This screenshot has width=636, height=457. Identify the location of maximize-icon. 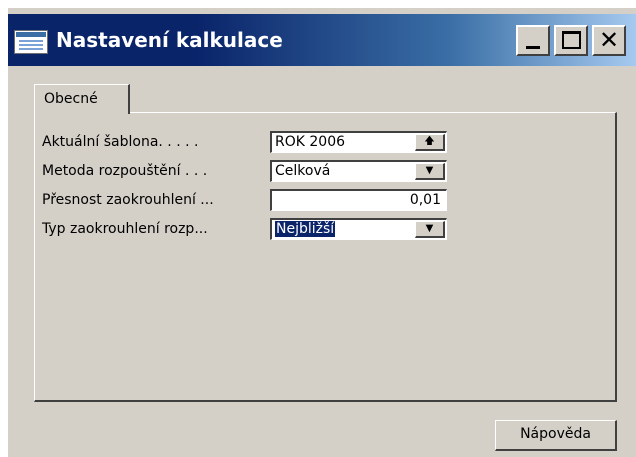
(571, 40).